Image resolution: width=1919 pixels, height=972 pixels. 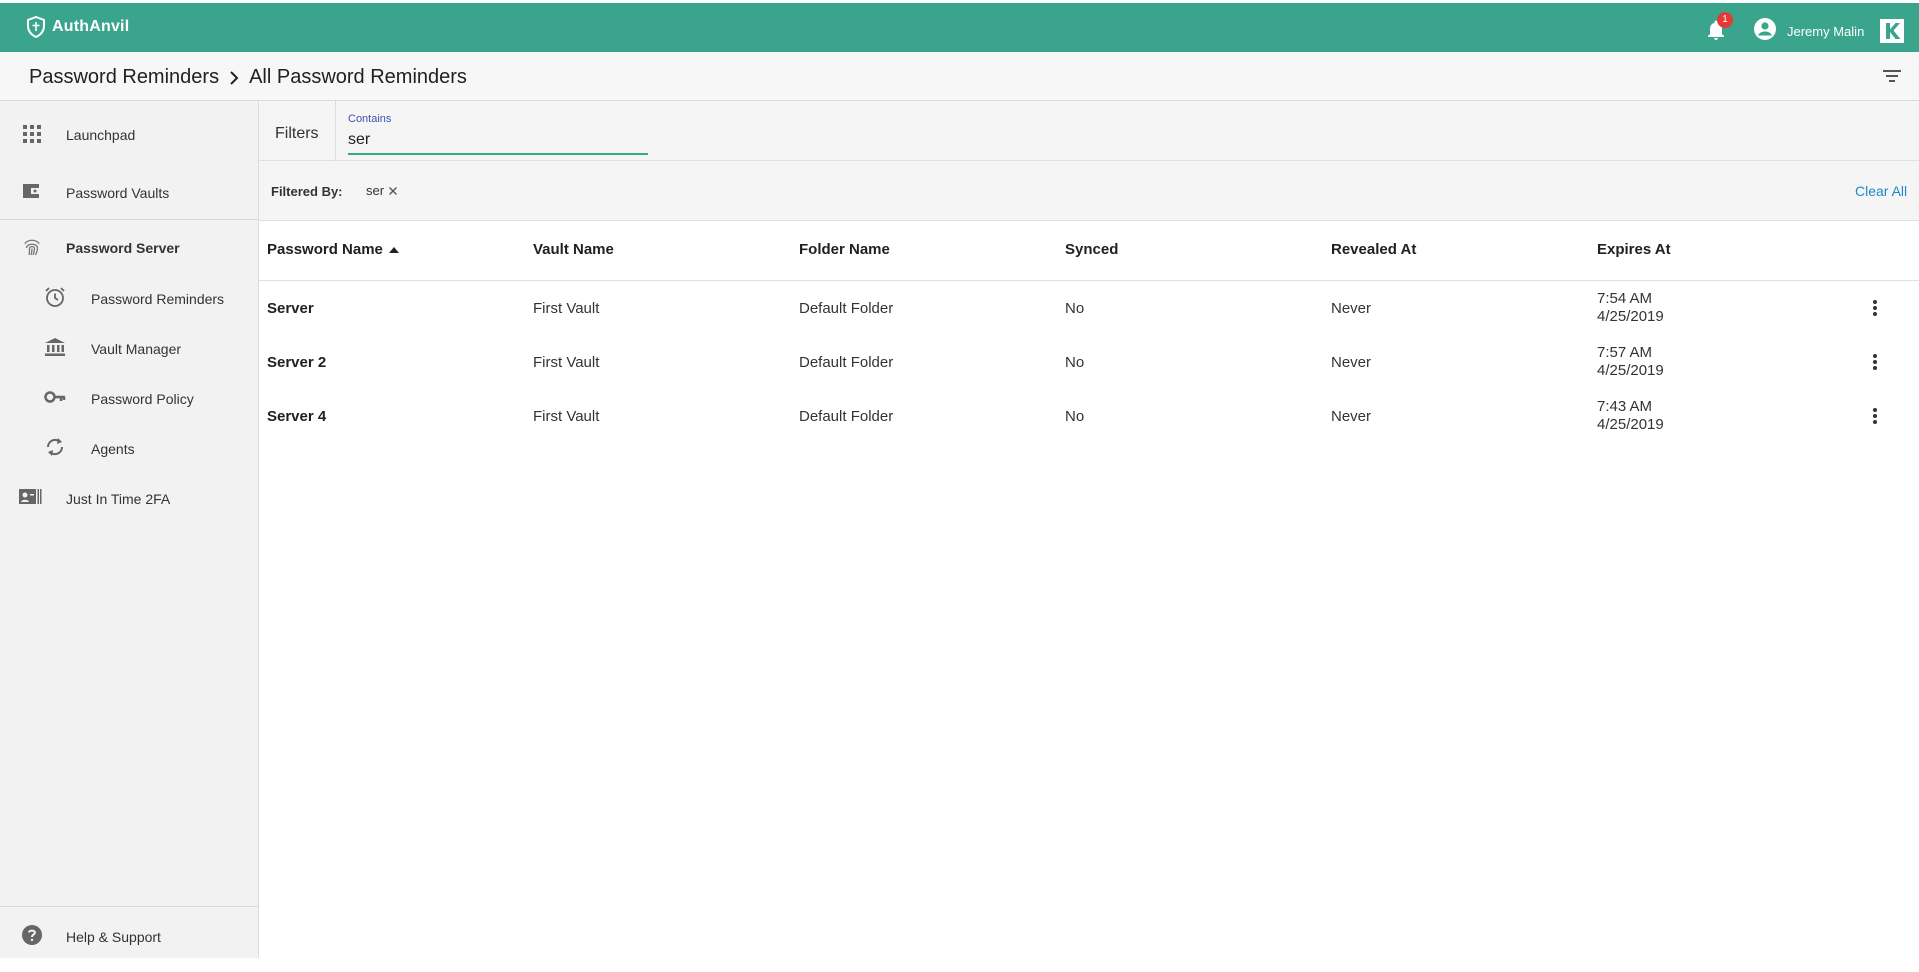 What do you see at coordinates (113, 937) in the screenshot?
I see `sidebar-item-label: Help & Support` at bounding box center [113, 937].